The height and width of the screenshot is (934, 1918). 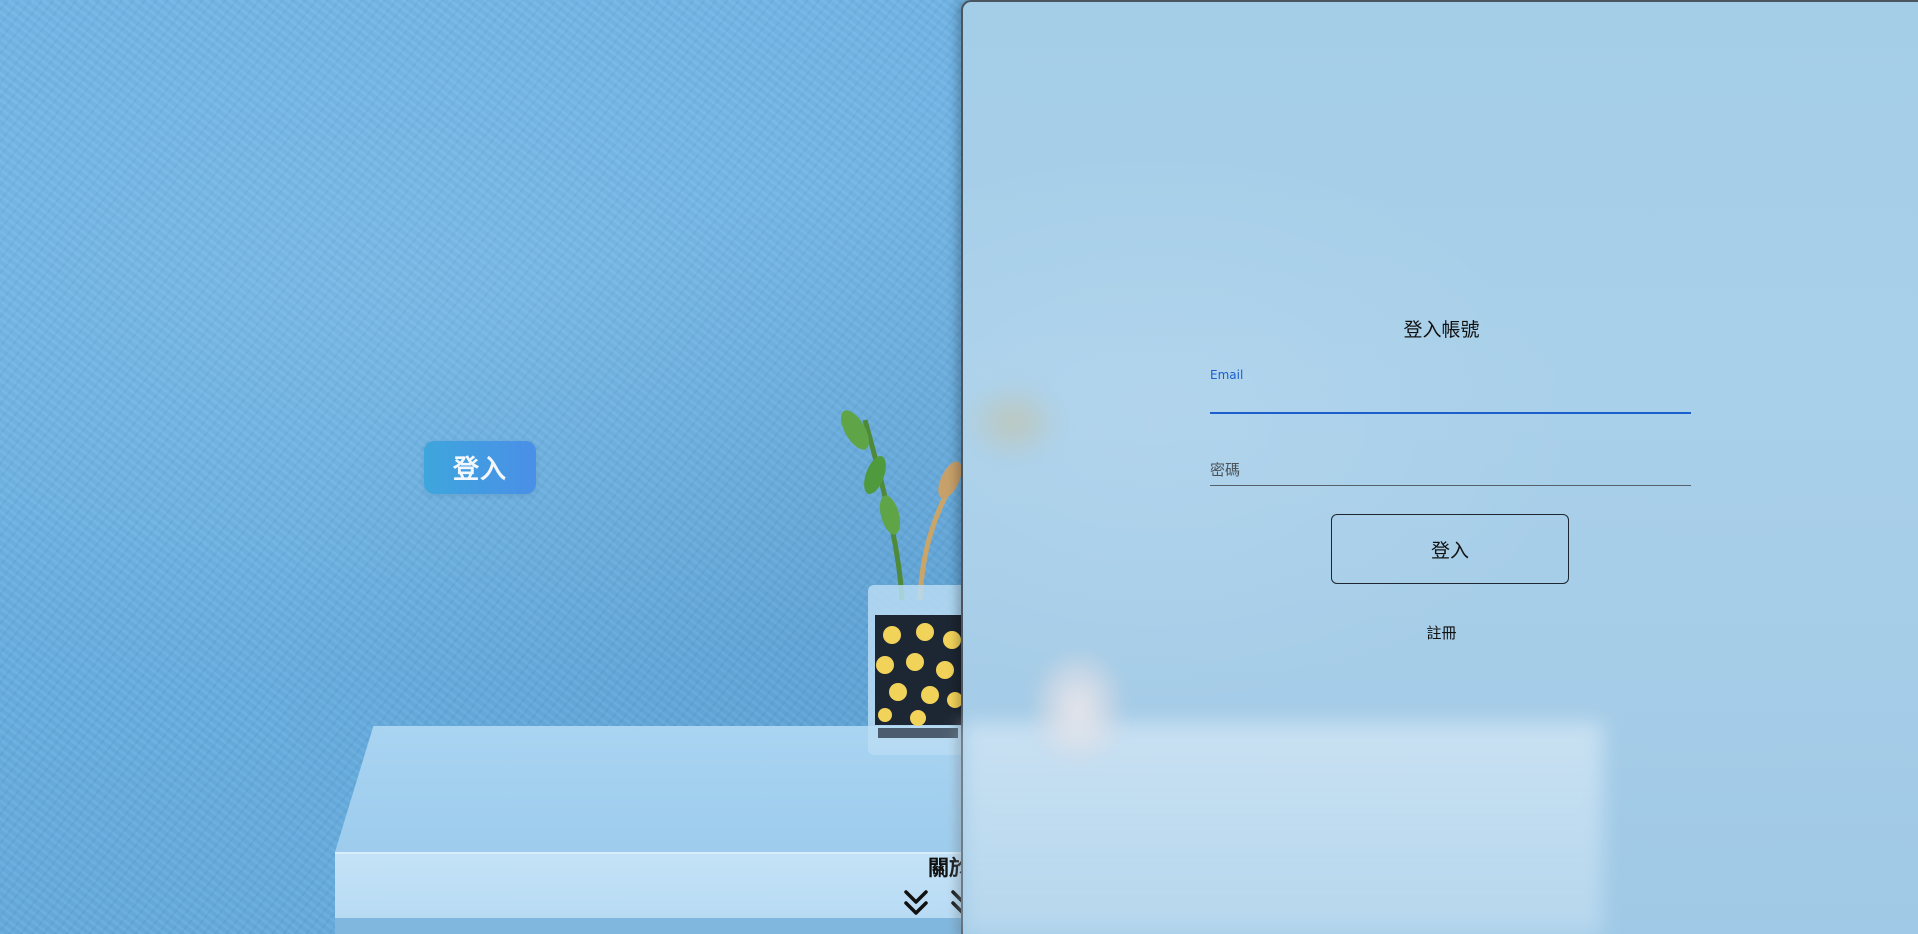 I want to click on password-underline, so click(x=1450, y=485).